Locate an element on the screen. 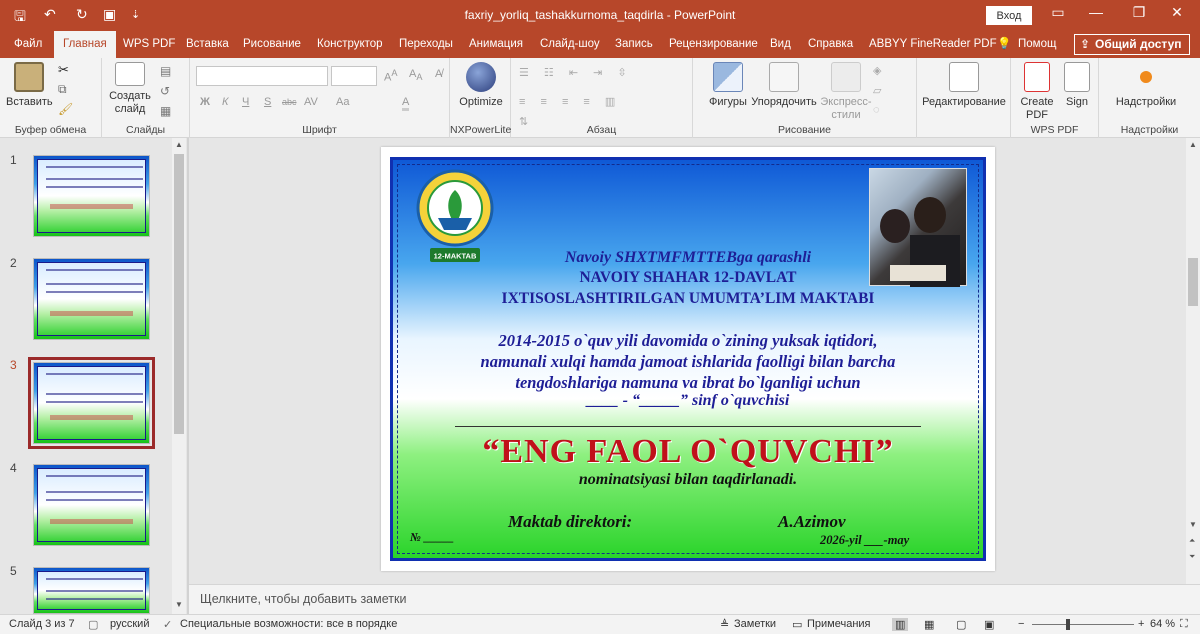  tab-animations: Анимация is located at coordinates (496, 44).